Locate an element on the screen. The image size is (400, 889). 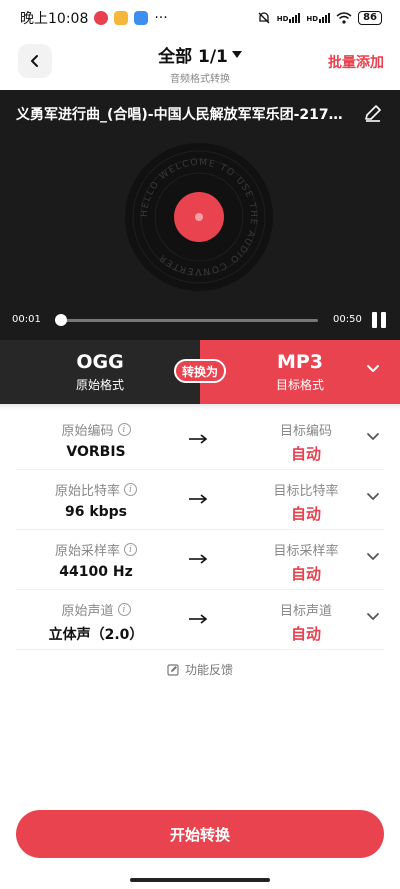
current-time: 00:01 is located at coordinates (26, 319).